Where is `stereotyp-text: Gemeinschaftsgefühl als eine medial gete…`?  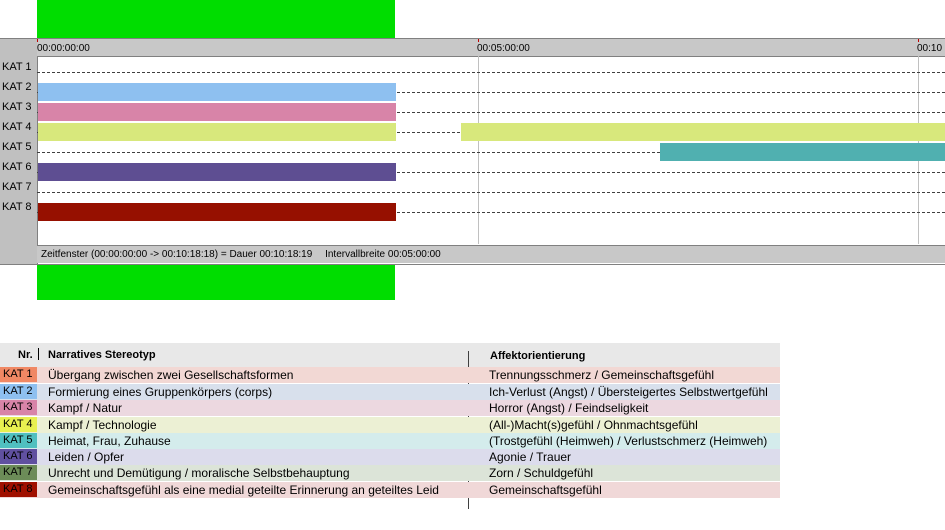 stereotyp-text: Gemeinschaftsgefühl als eine medial gete… is located at coordinates (243, 490).